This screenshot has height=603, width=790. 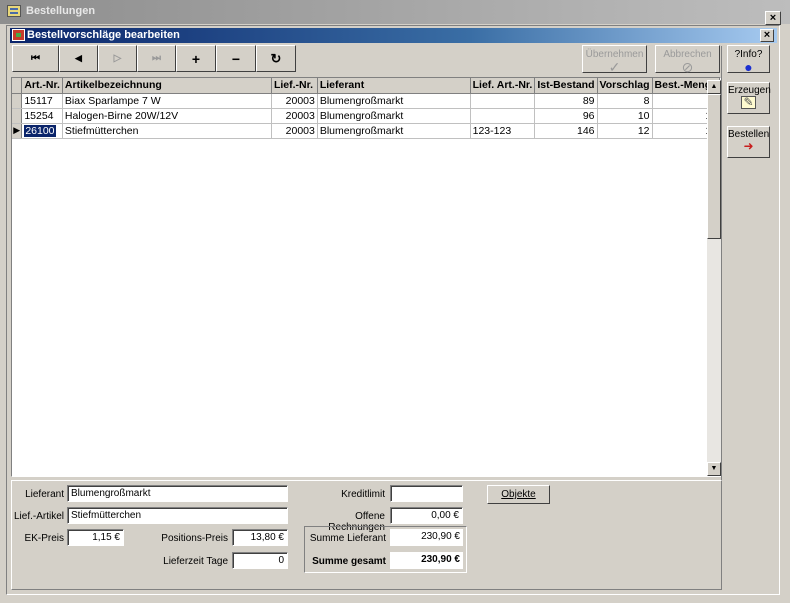 What do you see at coordinates (714, 87) in the screenshot?
I see `scroll-up-button: ▲` at bounding box center [714, 87].